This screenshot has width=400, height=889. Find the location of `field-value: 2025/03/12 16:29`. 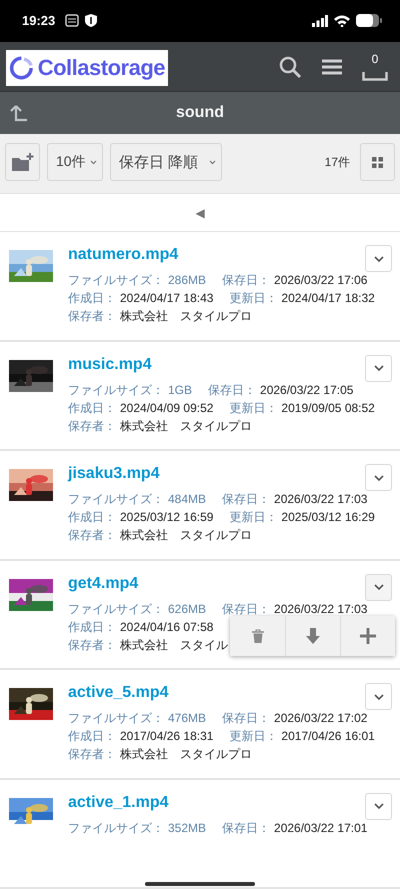

field-value: 2025/03/12 16:29 is located at coordinates (328, 517).